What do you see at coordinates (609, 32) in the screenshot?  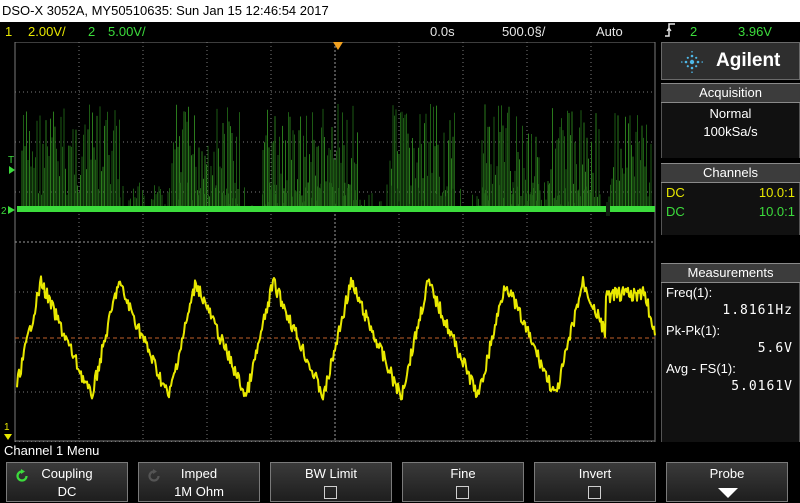 I see `trigger-mode: Auto` at bounding box center [609, 32].